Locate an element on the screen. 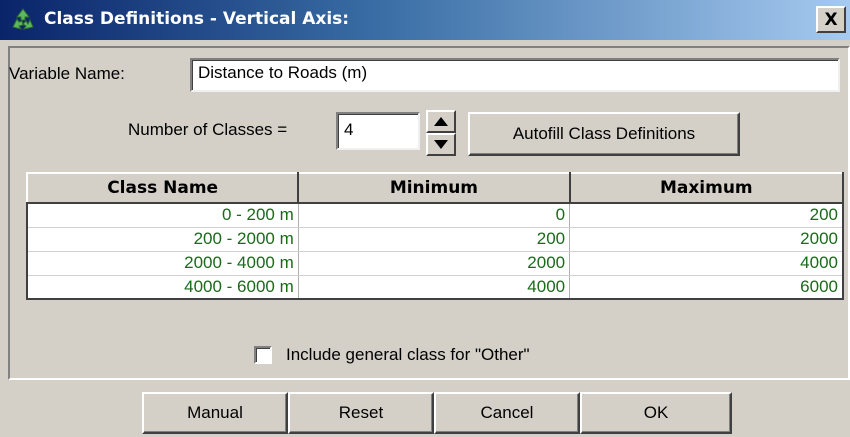 The height and width of the screenshot is (437, 850). minimum-cell: 2000 is located at coordinates (434, 263).